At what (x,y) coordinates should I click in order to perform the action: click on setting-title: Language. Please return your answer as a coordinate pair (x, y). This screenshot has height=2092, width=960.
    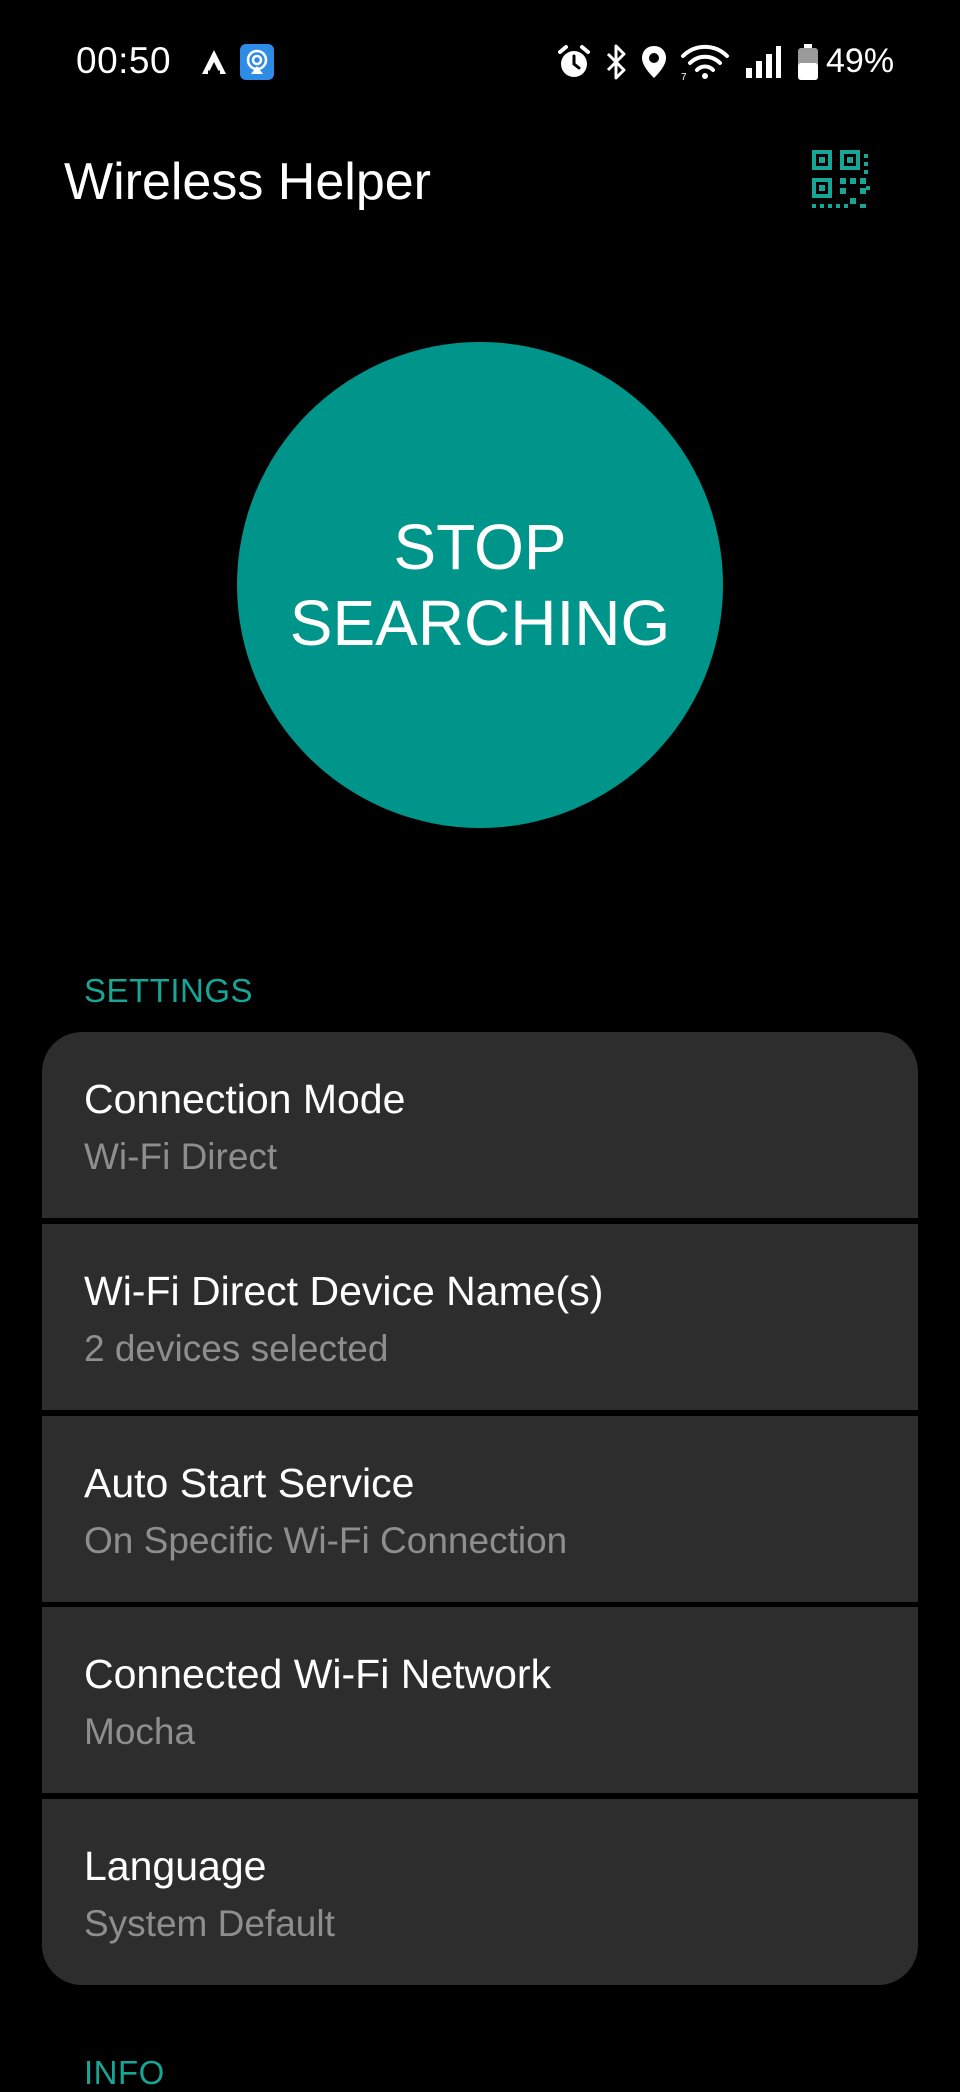
    Looking at the image, I should click on (175, 1866).